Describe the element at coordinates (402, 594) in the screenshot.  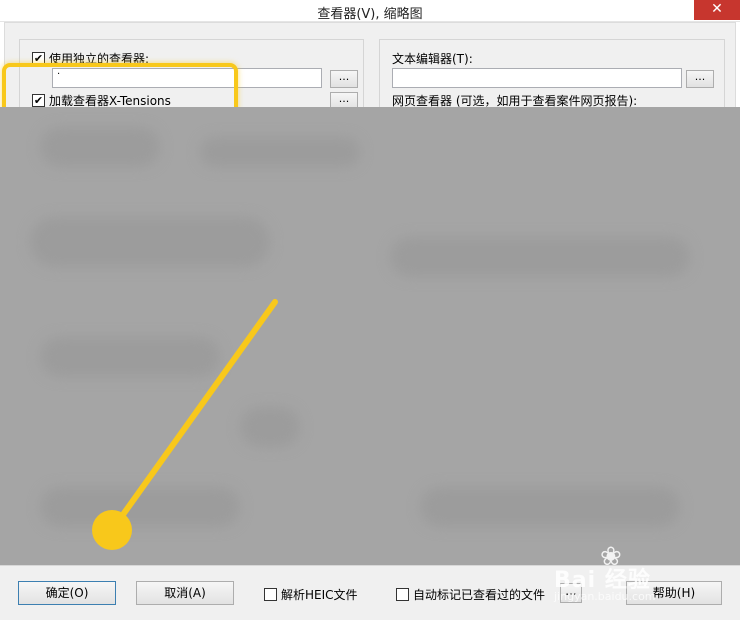
I see `auto-mark-checkbox` at that location.